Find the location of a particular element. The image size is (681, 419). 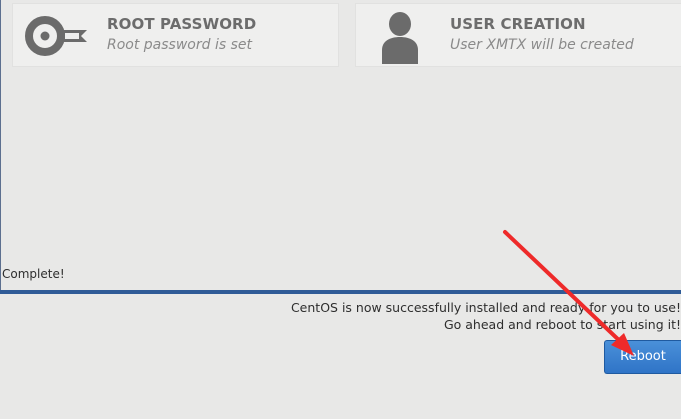

reboot-button: Reboot is located at coordinates (642, 357).